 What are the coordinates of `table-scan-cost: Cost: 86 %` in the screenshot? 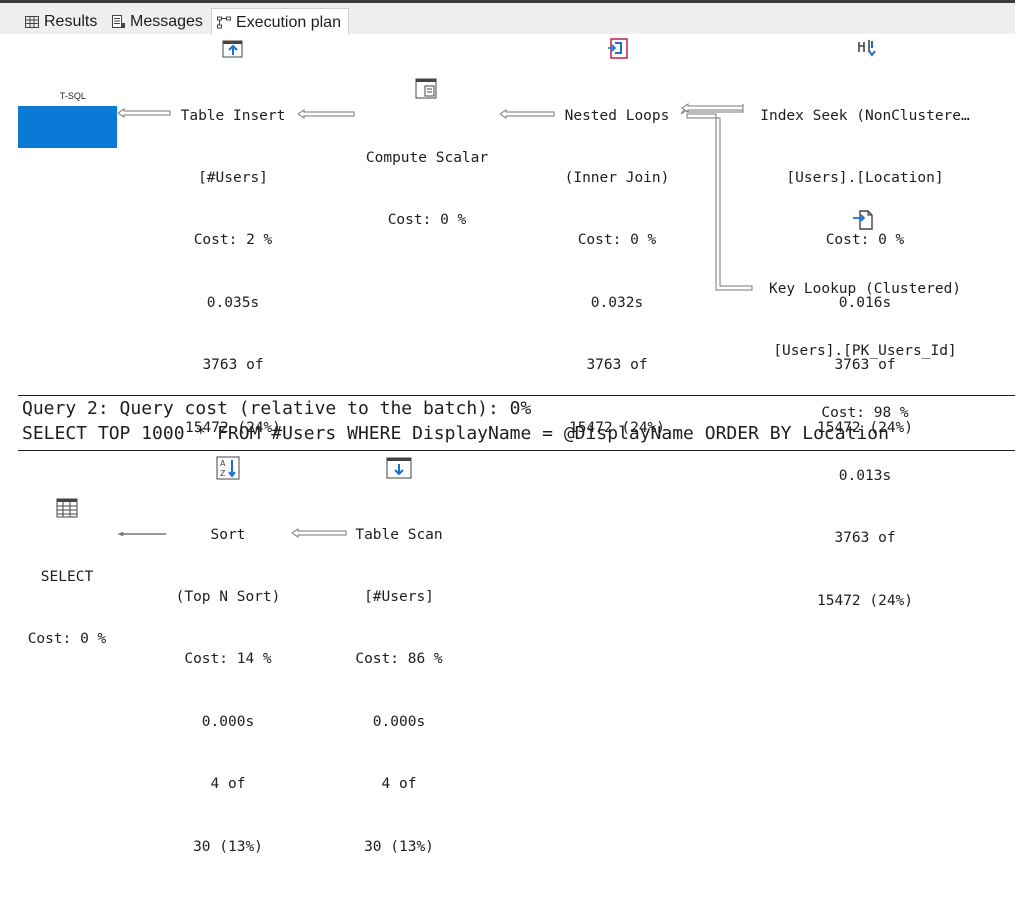 It's located at (399, 659).